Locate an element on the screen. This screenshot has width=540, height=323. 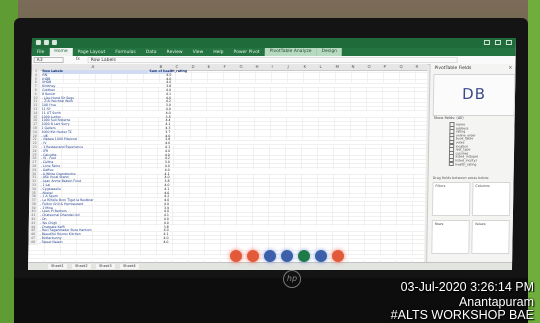
sheet-tabs-bar: Sheet1 Sheet2 Sheet3 Sheet4 is located at coordinates (270, 266).